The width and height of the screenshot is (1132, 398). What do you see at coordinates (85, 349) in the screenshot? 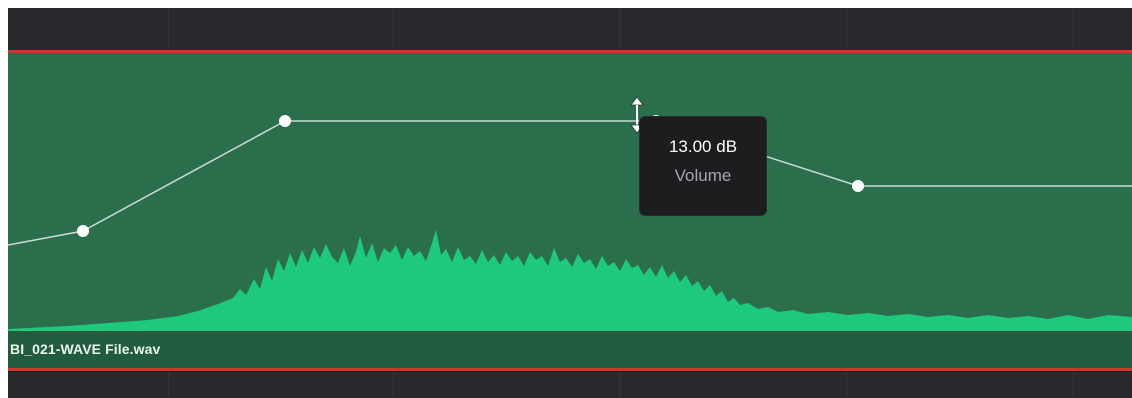
I see `clip-name-label: BI_021-WAVE File.wav` at bounding box center [85, 349].